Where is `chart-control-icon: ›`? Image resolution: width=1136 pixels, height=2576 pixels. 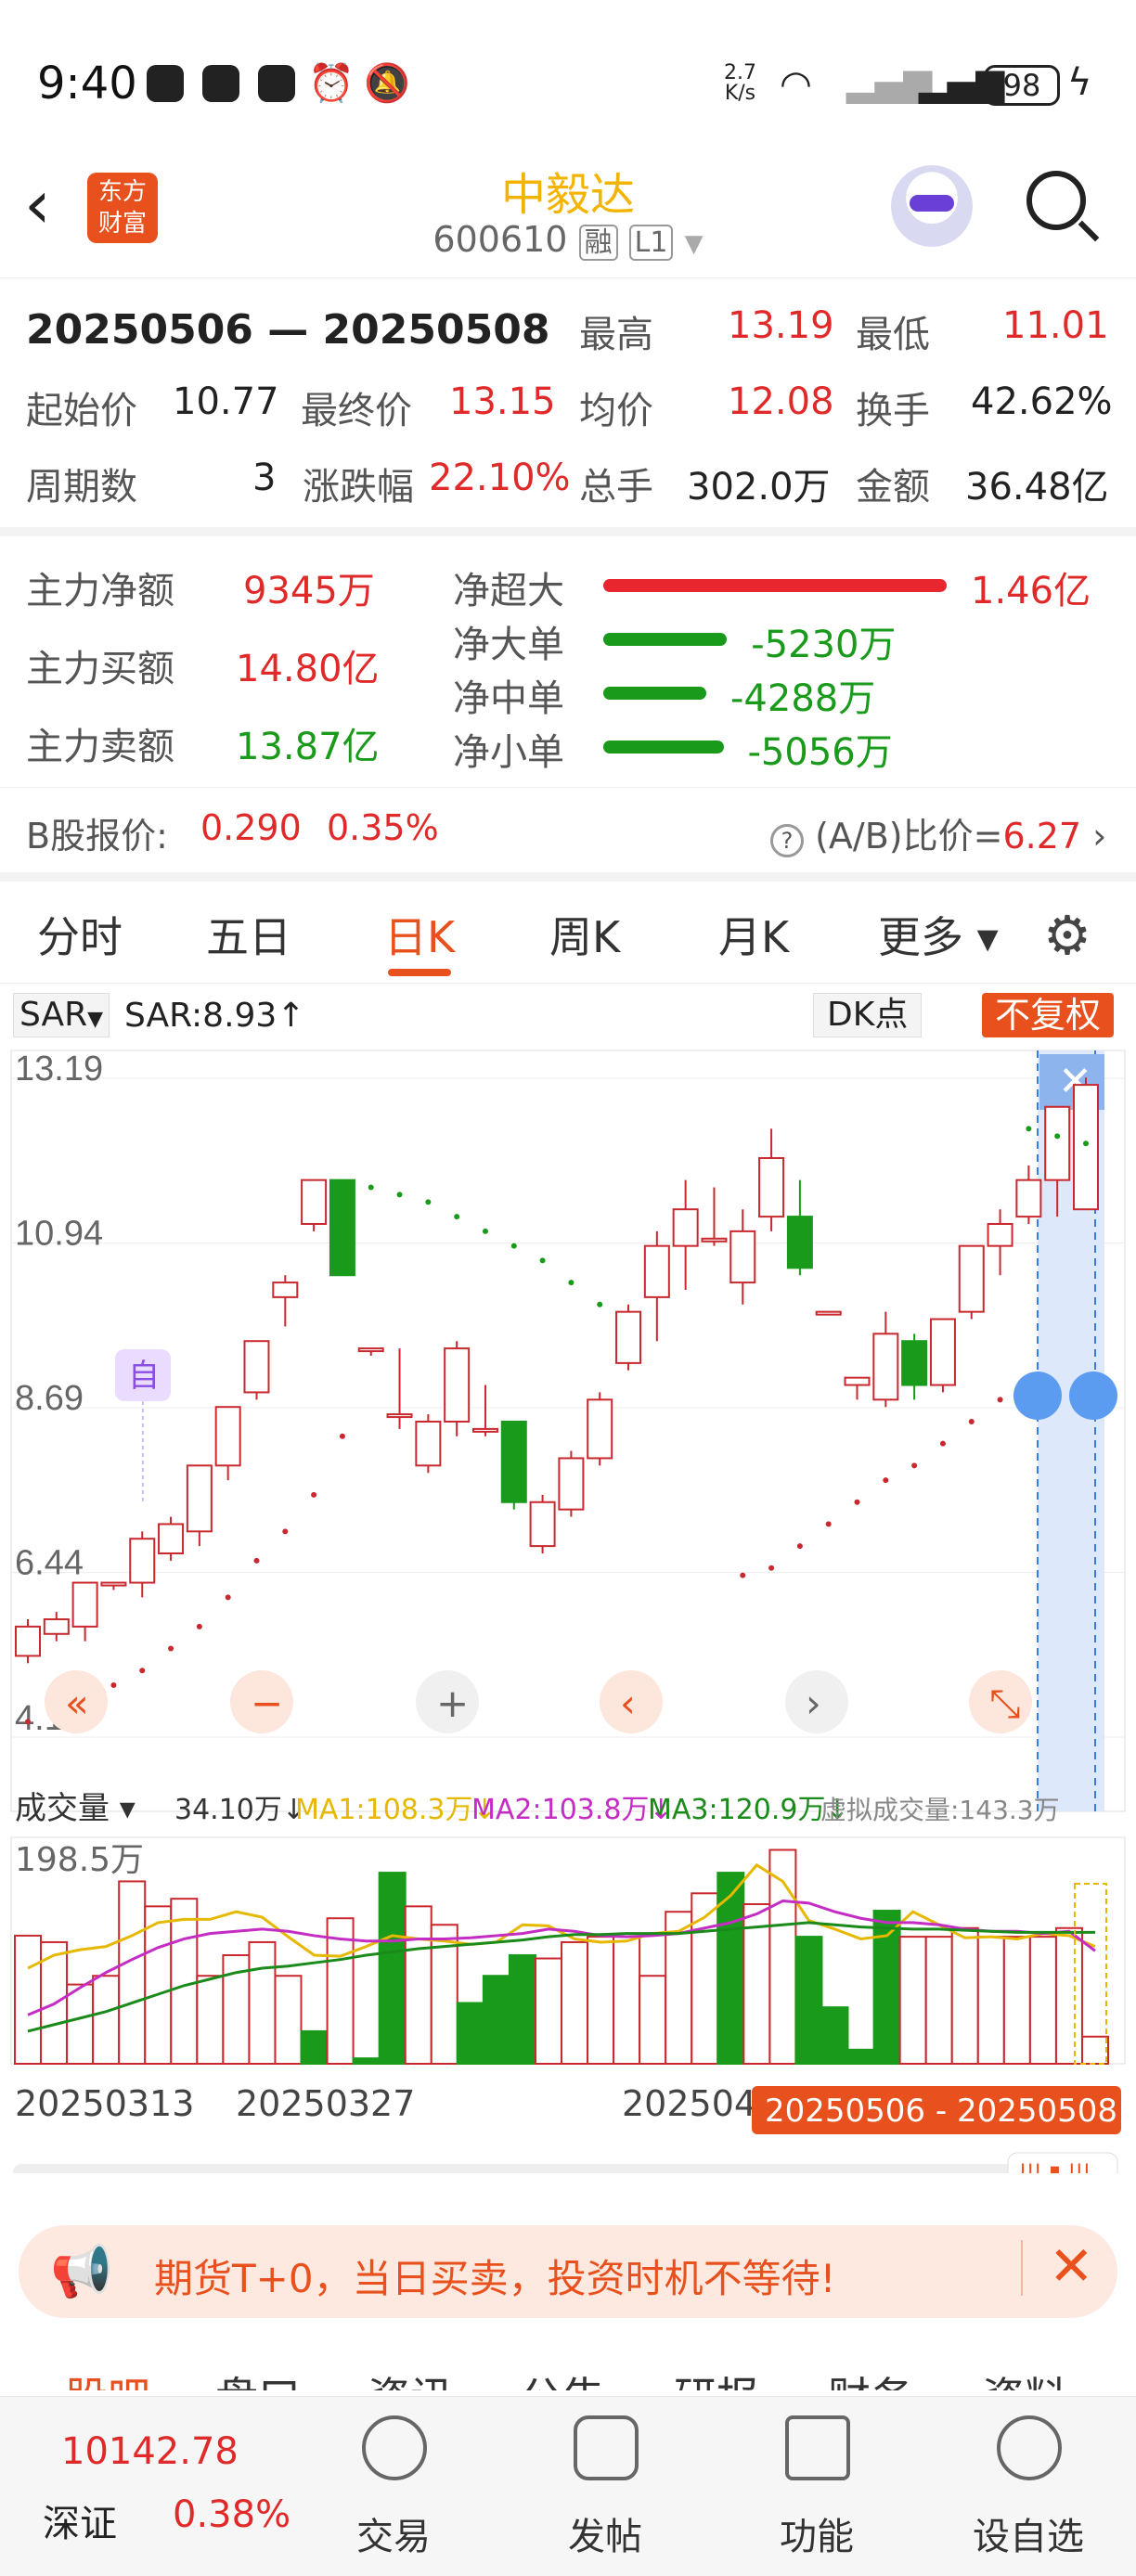 chart-control-icon: › is located at coordinates (813, 1703).